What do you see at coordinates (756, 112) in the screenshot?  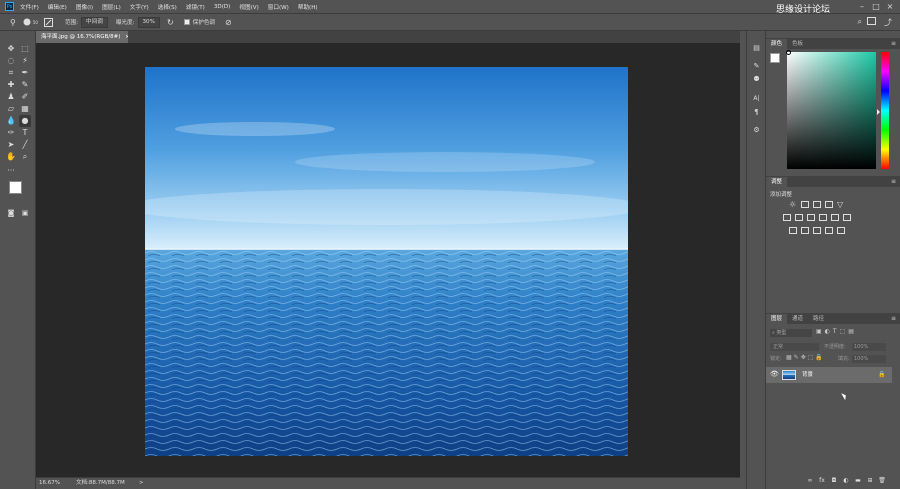 I see `paragraph-panel-icon: ¶` at bounding box center [756, 112].